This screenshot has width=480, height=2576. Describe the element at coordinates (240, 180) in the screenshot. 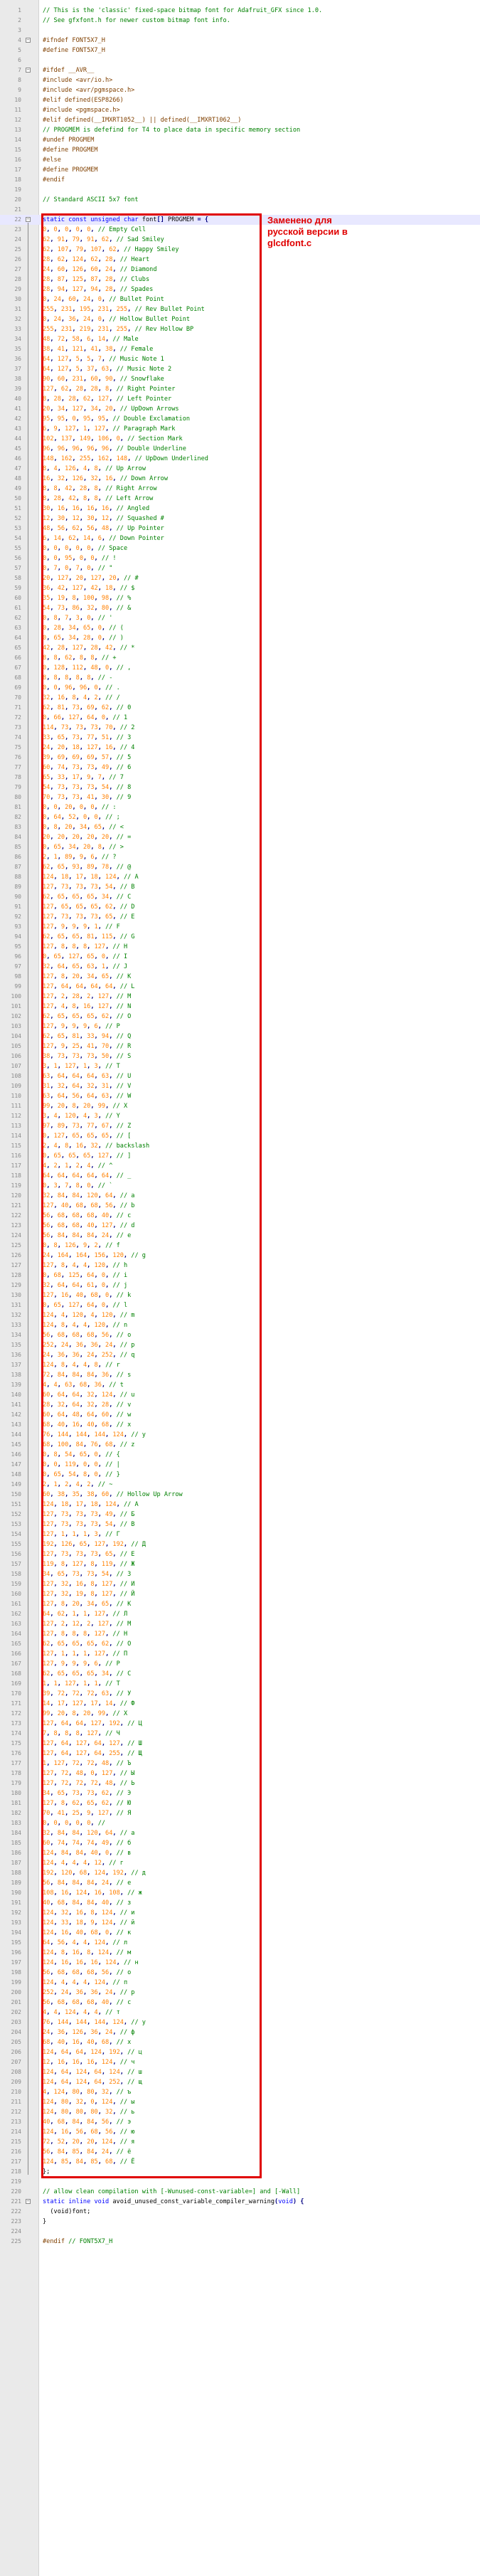

I see `code-line: 18 #endif` at that location.